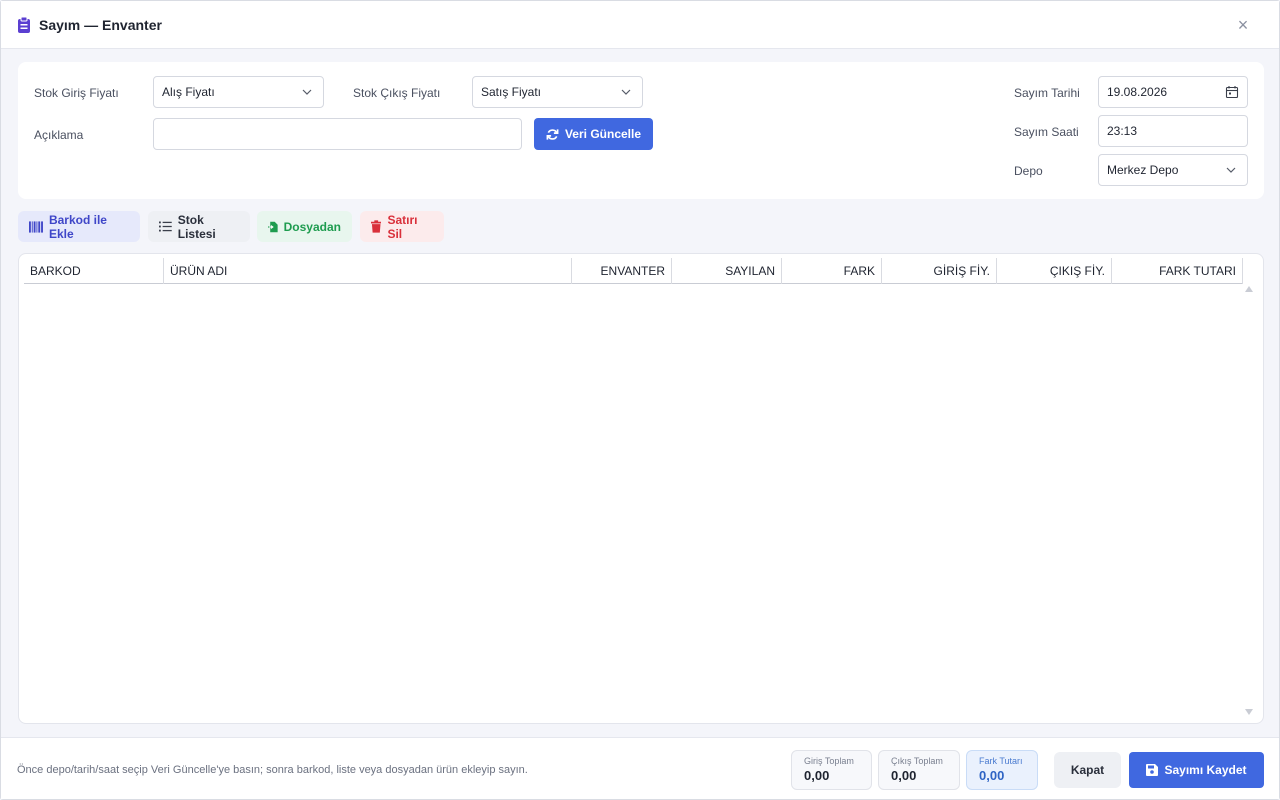 The width and height of the screenshot is (1280, 800). What do you see at coordinates (727, 271) in the screenshot?
I see `column-header-counted: SAYILAN` at bounding box center [727, 271].